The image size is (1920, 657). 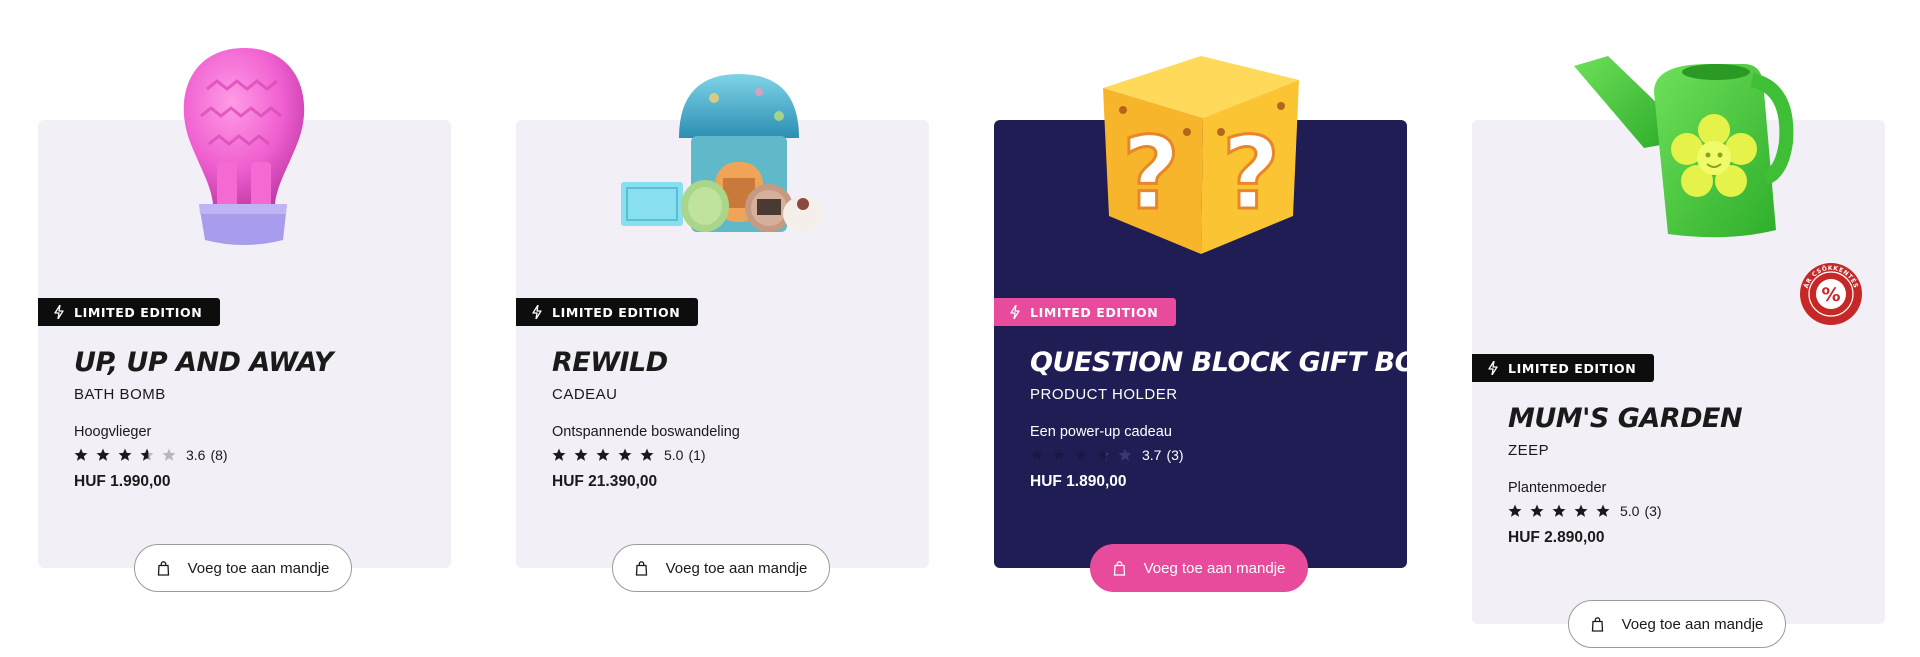 I want to click on product-rating: 5.0 (1), so click(x=629, y=455).